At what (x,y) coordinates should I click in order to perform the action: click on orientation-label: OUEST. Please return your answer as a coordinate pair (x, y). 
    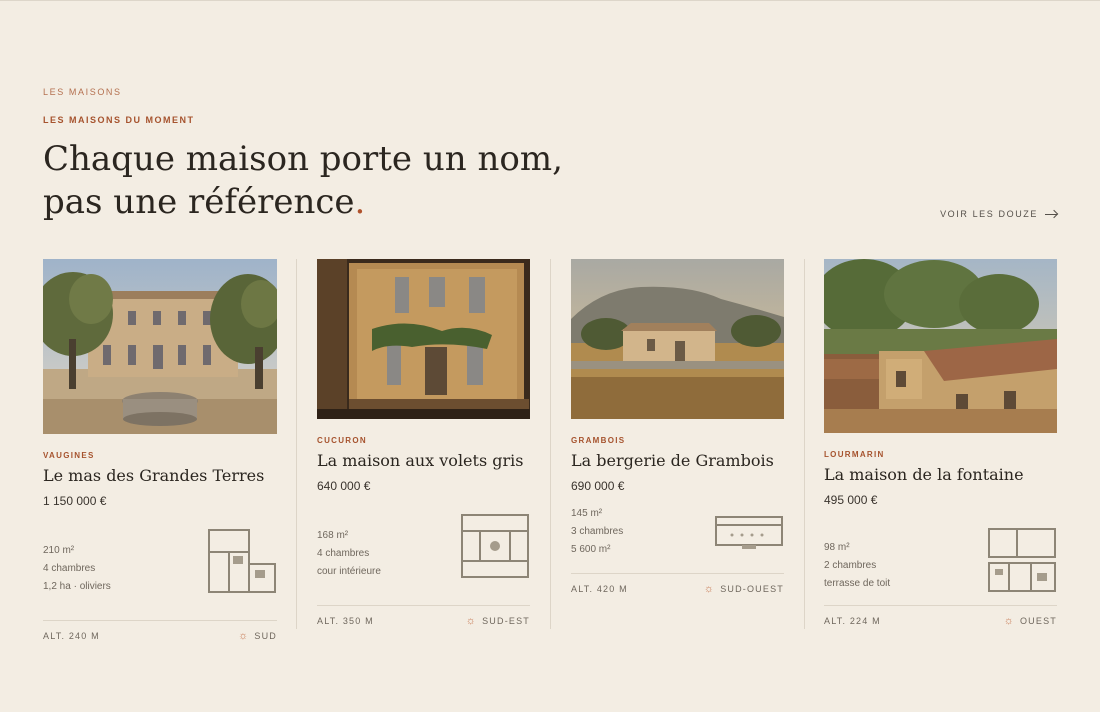
    Looking at the image, I should click on (1038, 621).